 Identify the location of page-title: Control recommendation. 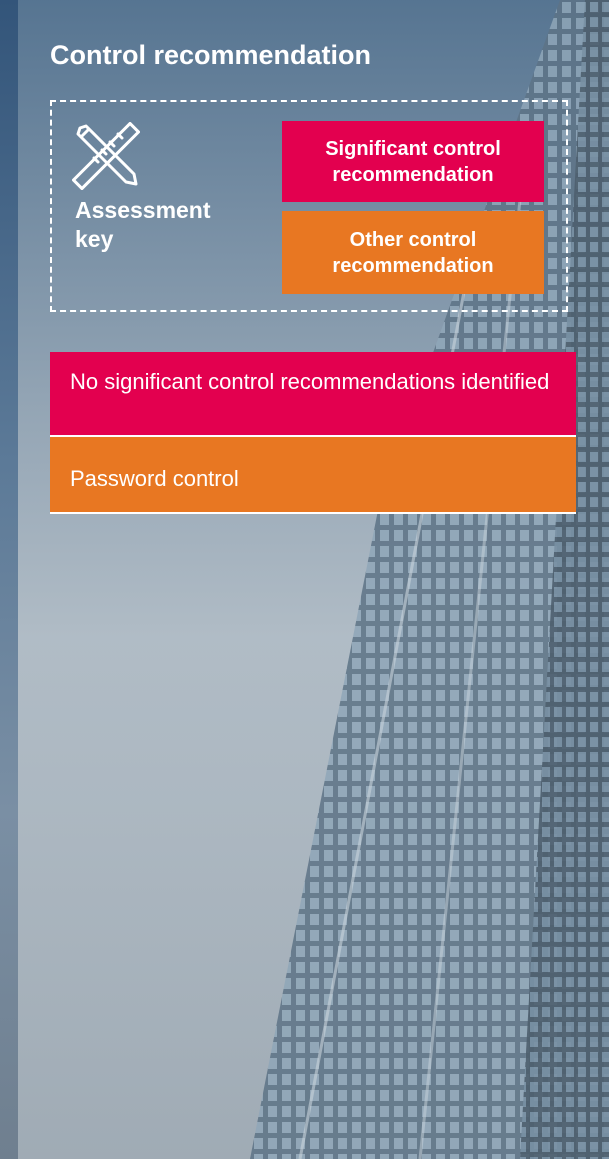
(211, 55).